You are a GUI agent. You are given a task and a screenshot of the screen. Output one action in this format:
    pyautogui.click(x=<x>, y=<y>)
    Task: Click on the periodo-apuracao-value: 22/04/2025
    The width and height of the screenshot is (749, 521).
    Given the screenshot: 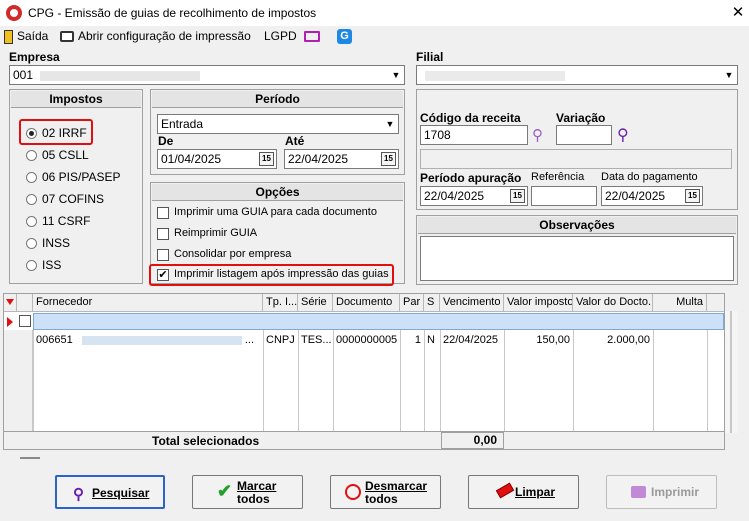 What is the action you would take?
    pyautogui.click(x=454, y=196)
    